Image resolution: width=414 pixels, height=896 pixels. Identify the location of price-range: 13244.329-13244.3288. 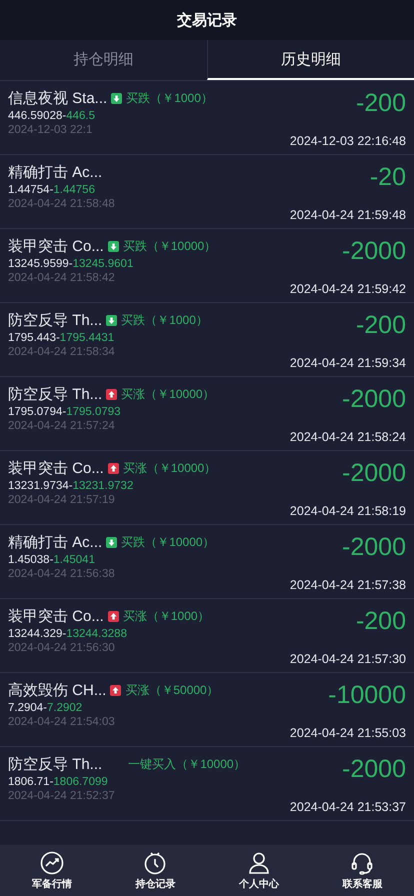
(68, 634).